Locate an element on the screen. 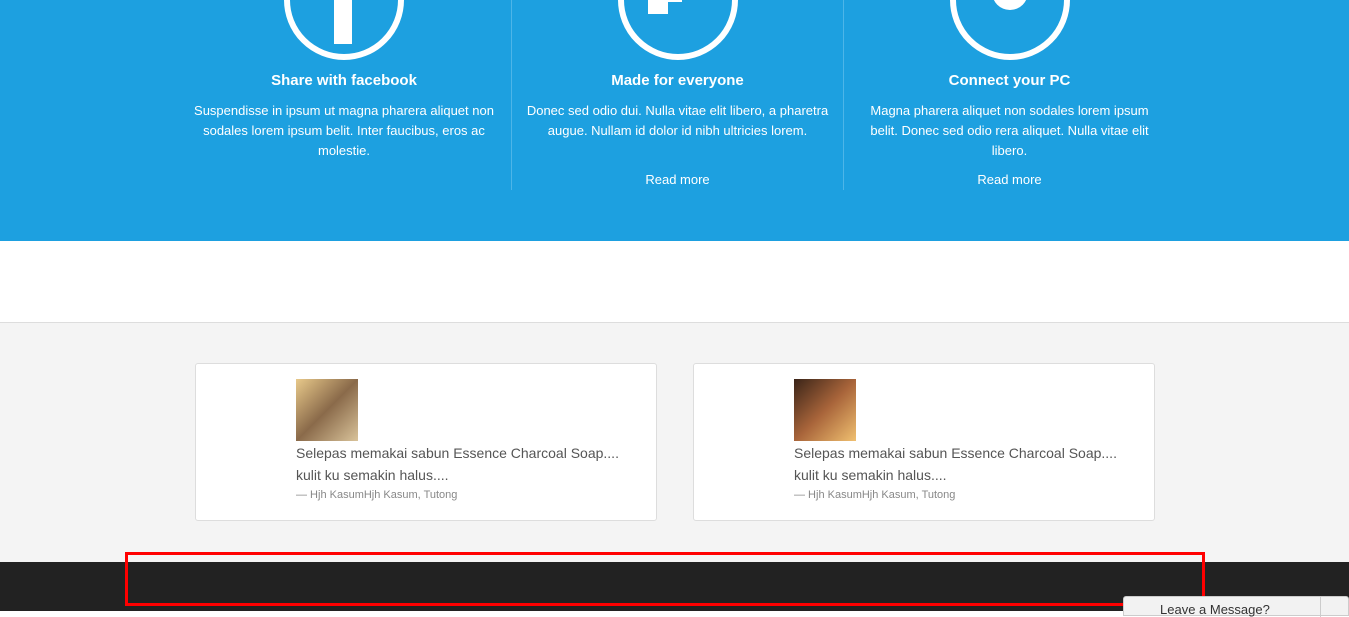  feature-title: Share with facebook is located at coordinates (344, 80).